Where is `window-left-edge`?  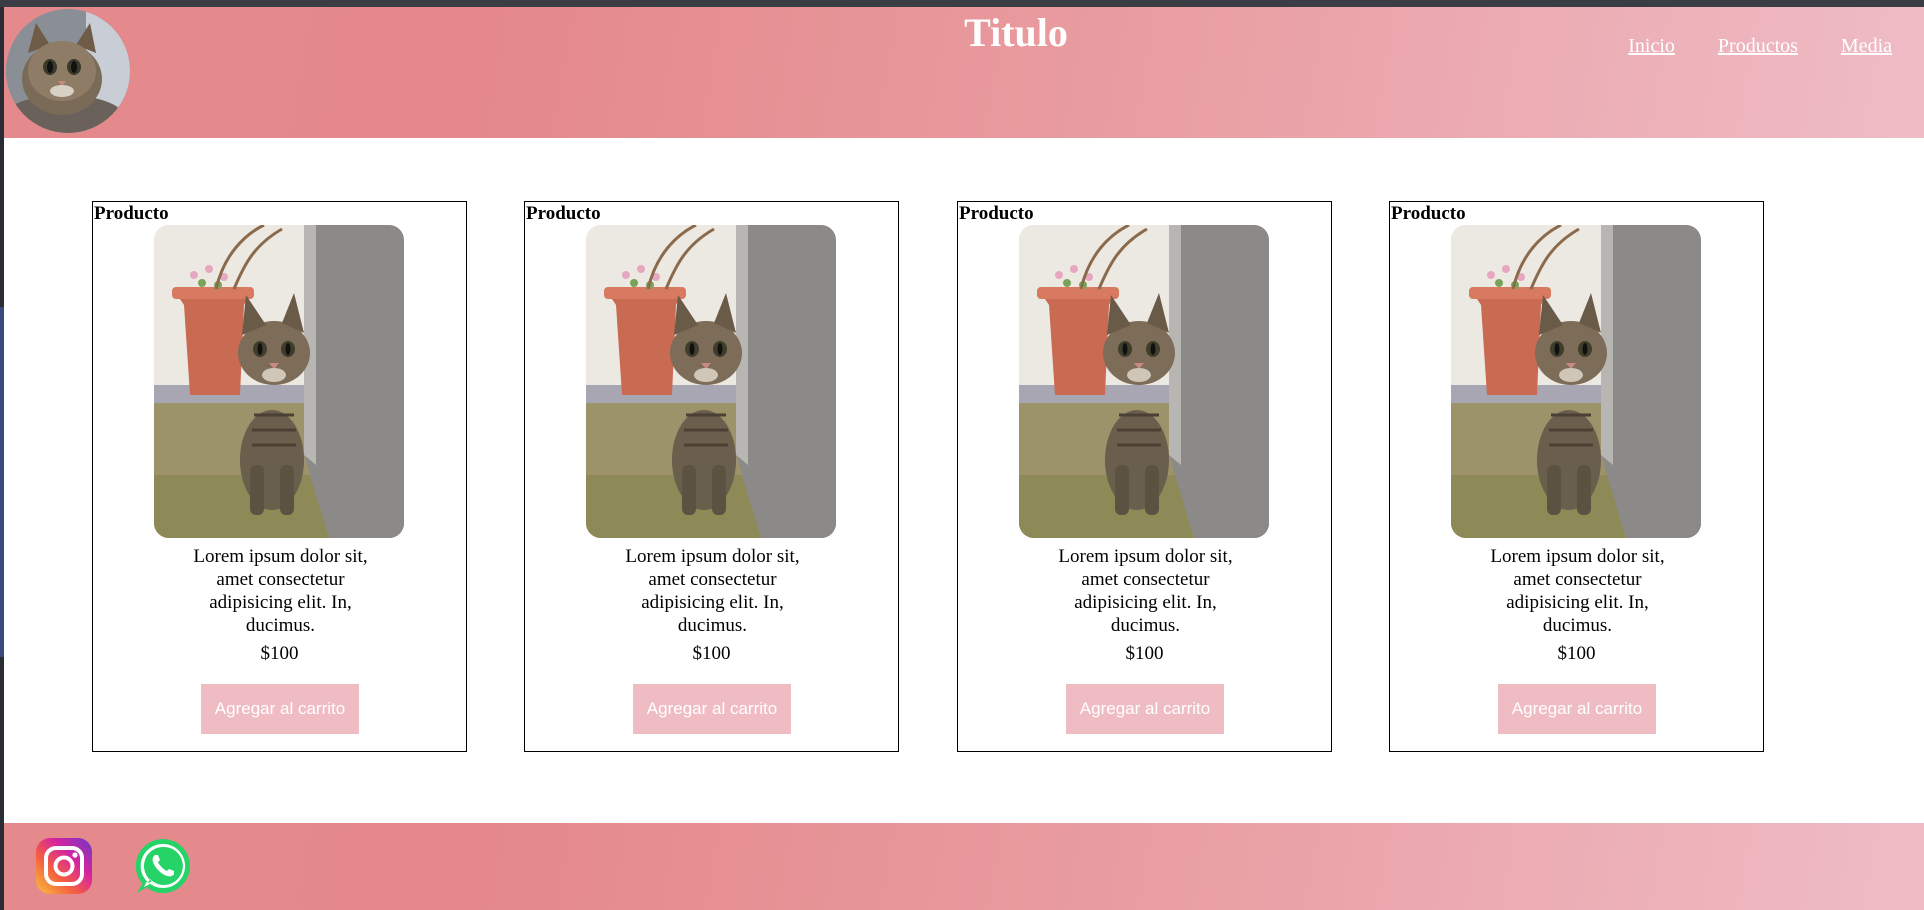
window-left-edge is located at coordinates (2, 458).